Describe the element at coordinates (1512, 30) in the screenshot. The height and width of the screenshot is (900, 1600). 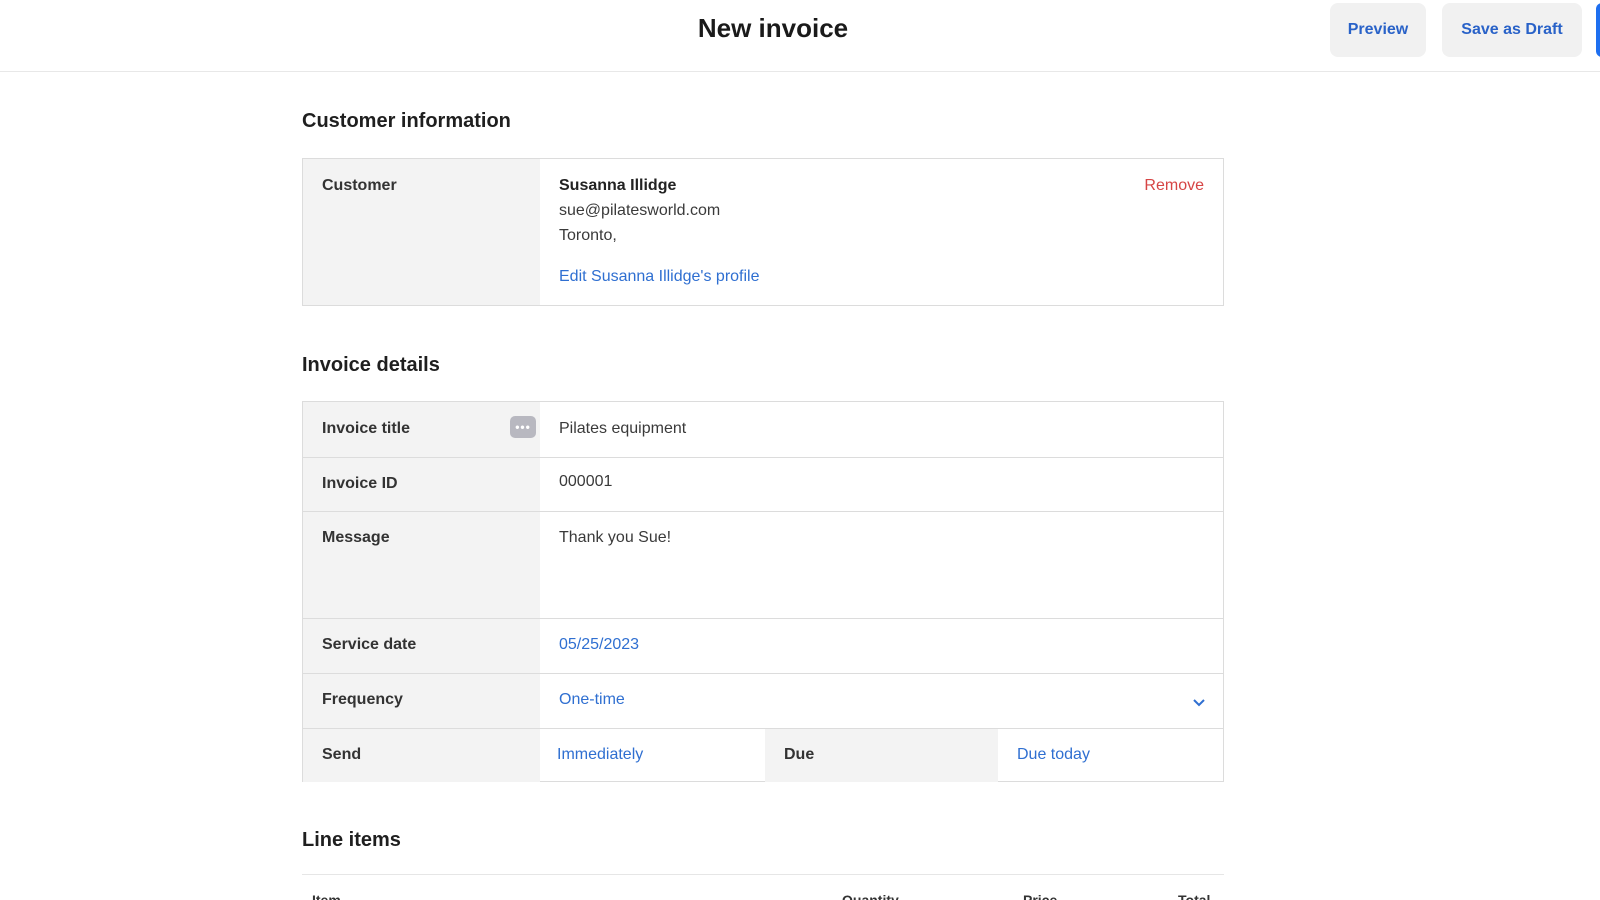
I see `save-draft-button: Save as Draft` at that location.